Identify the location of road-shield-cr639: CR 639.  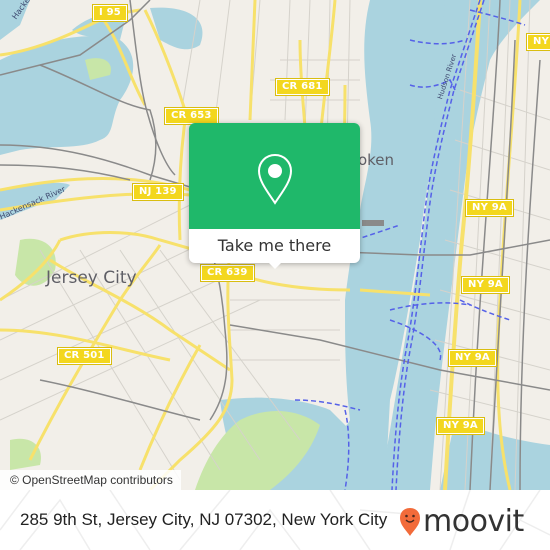
(227, 273).